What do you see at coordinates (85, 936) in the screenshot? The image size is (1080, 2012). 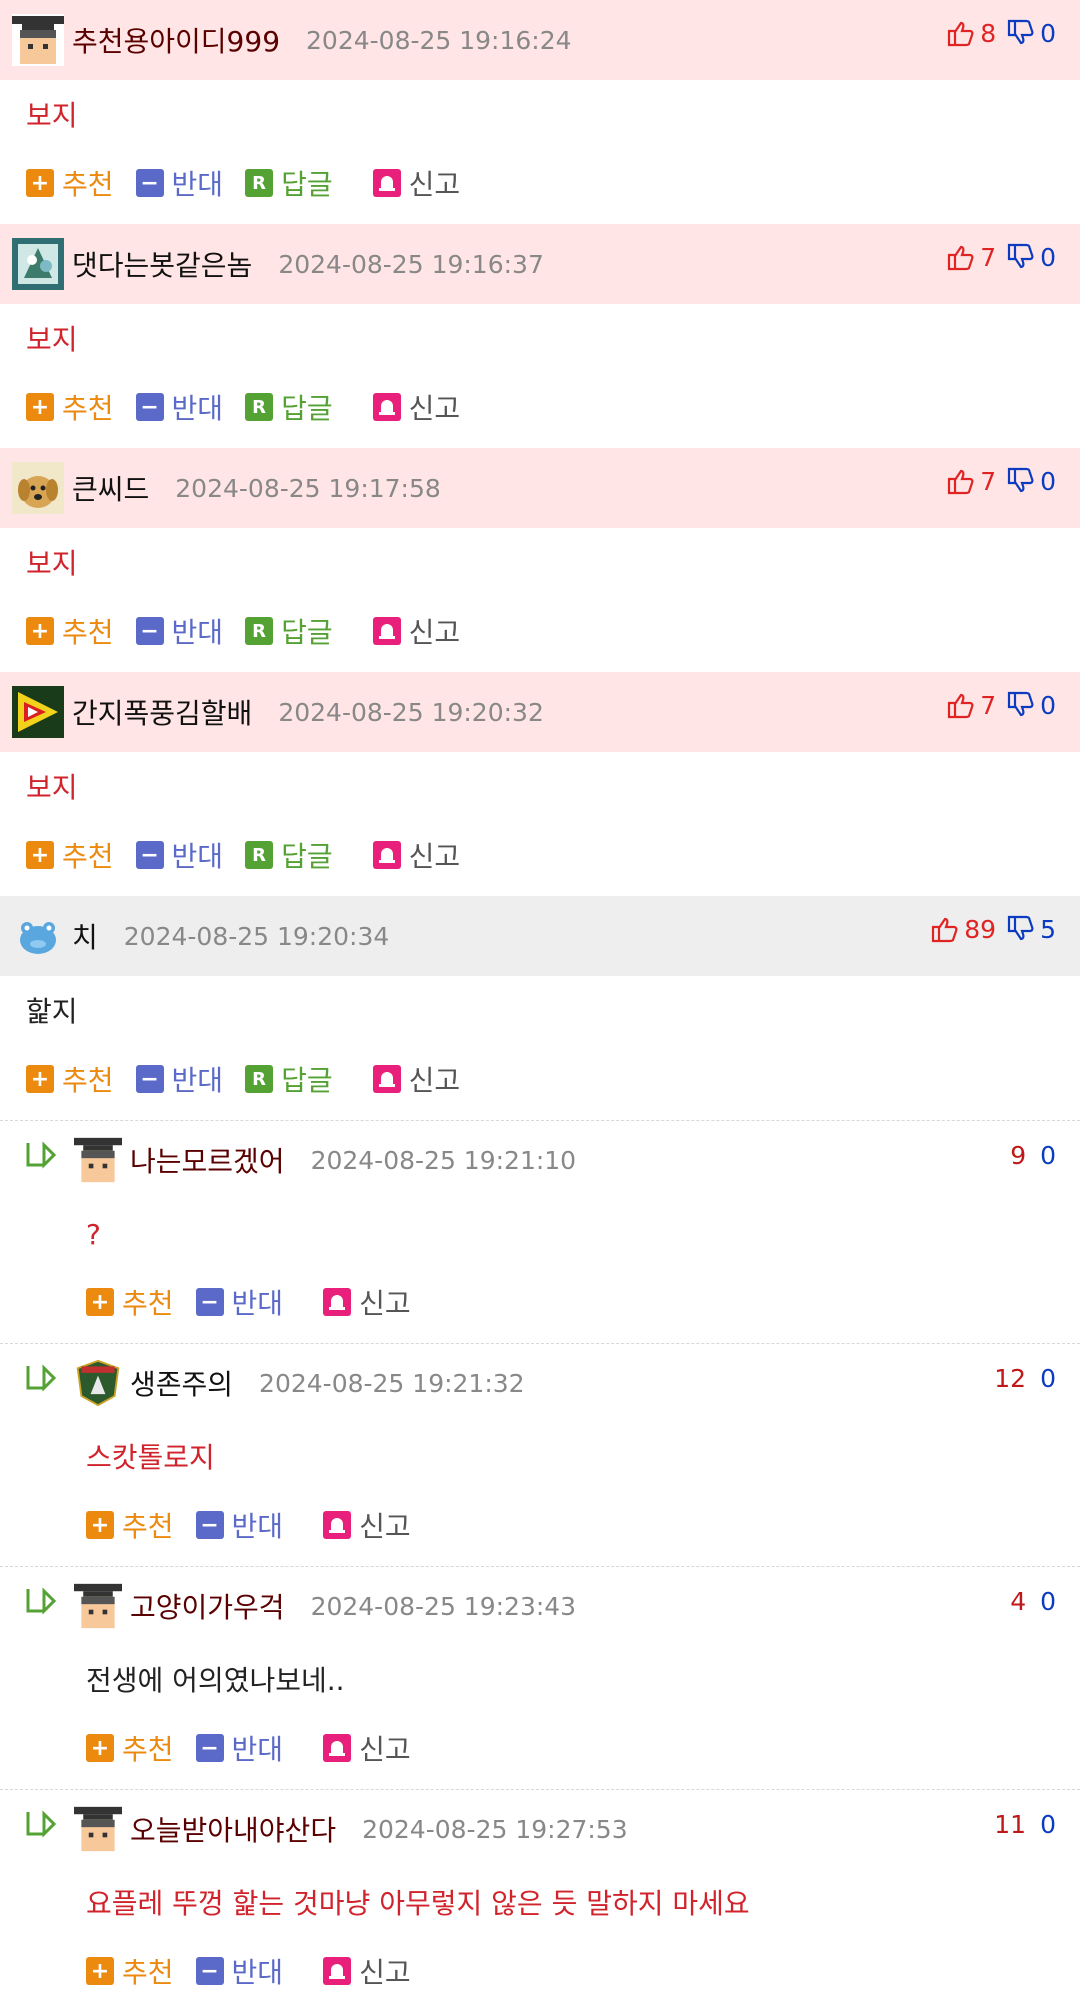 I see `comment-nickname: 치` at bounding box center [85, 936].